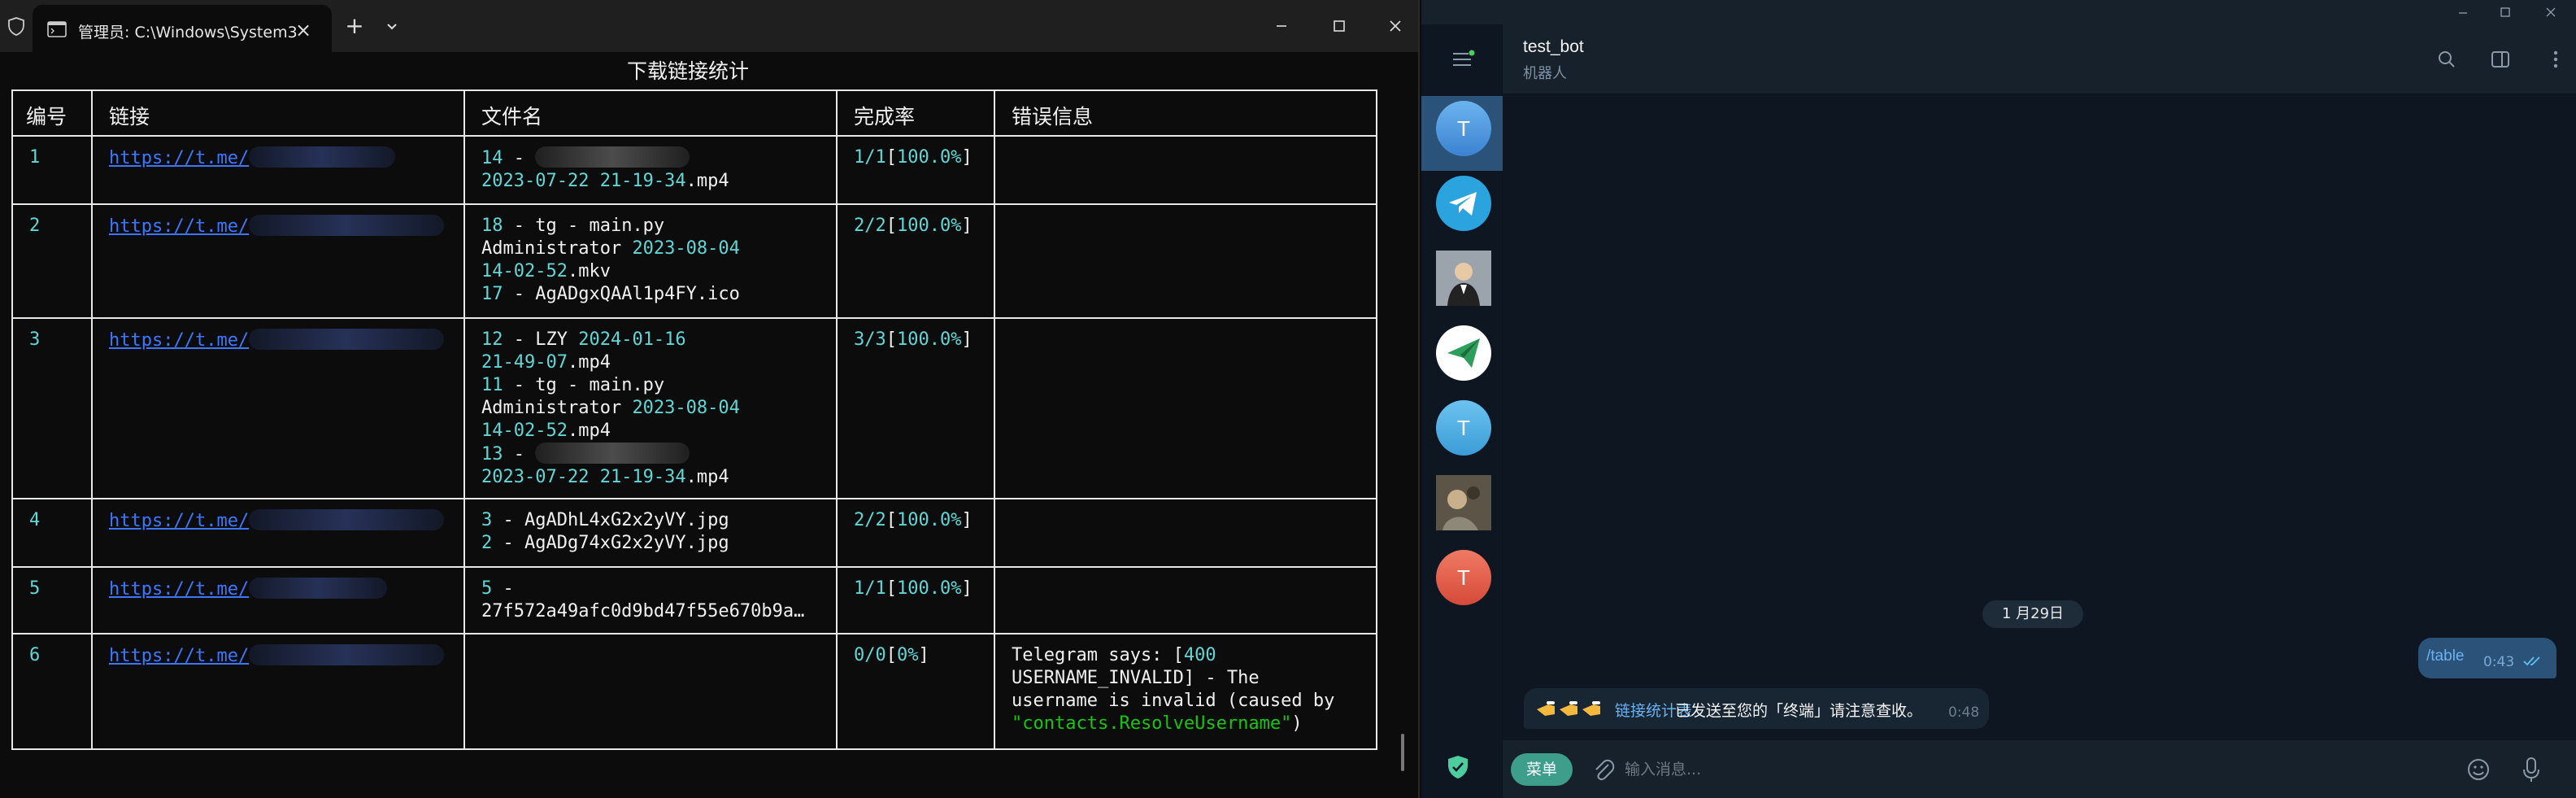 This screenshot has height=798, width=2576. Describe the element at coordinates (1464, 203) in the screenshot. I see `telegram-logo-icon` at that location.